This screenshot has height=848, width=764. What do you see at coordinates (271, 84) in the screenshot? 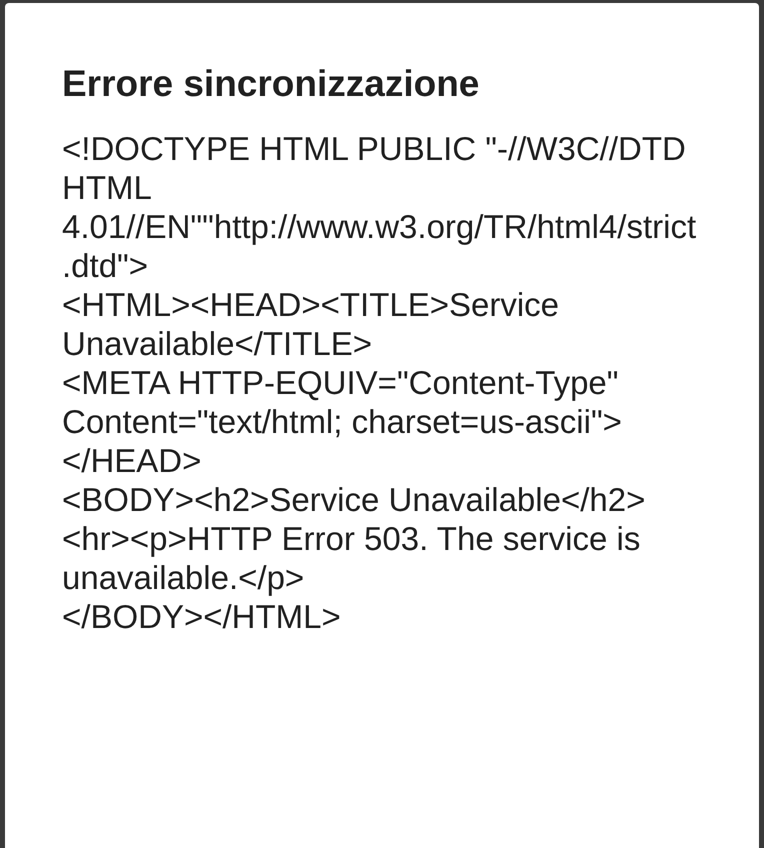
I see `dialog-title: Errore sincronizzazione` at bounding box center [271, 84].